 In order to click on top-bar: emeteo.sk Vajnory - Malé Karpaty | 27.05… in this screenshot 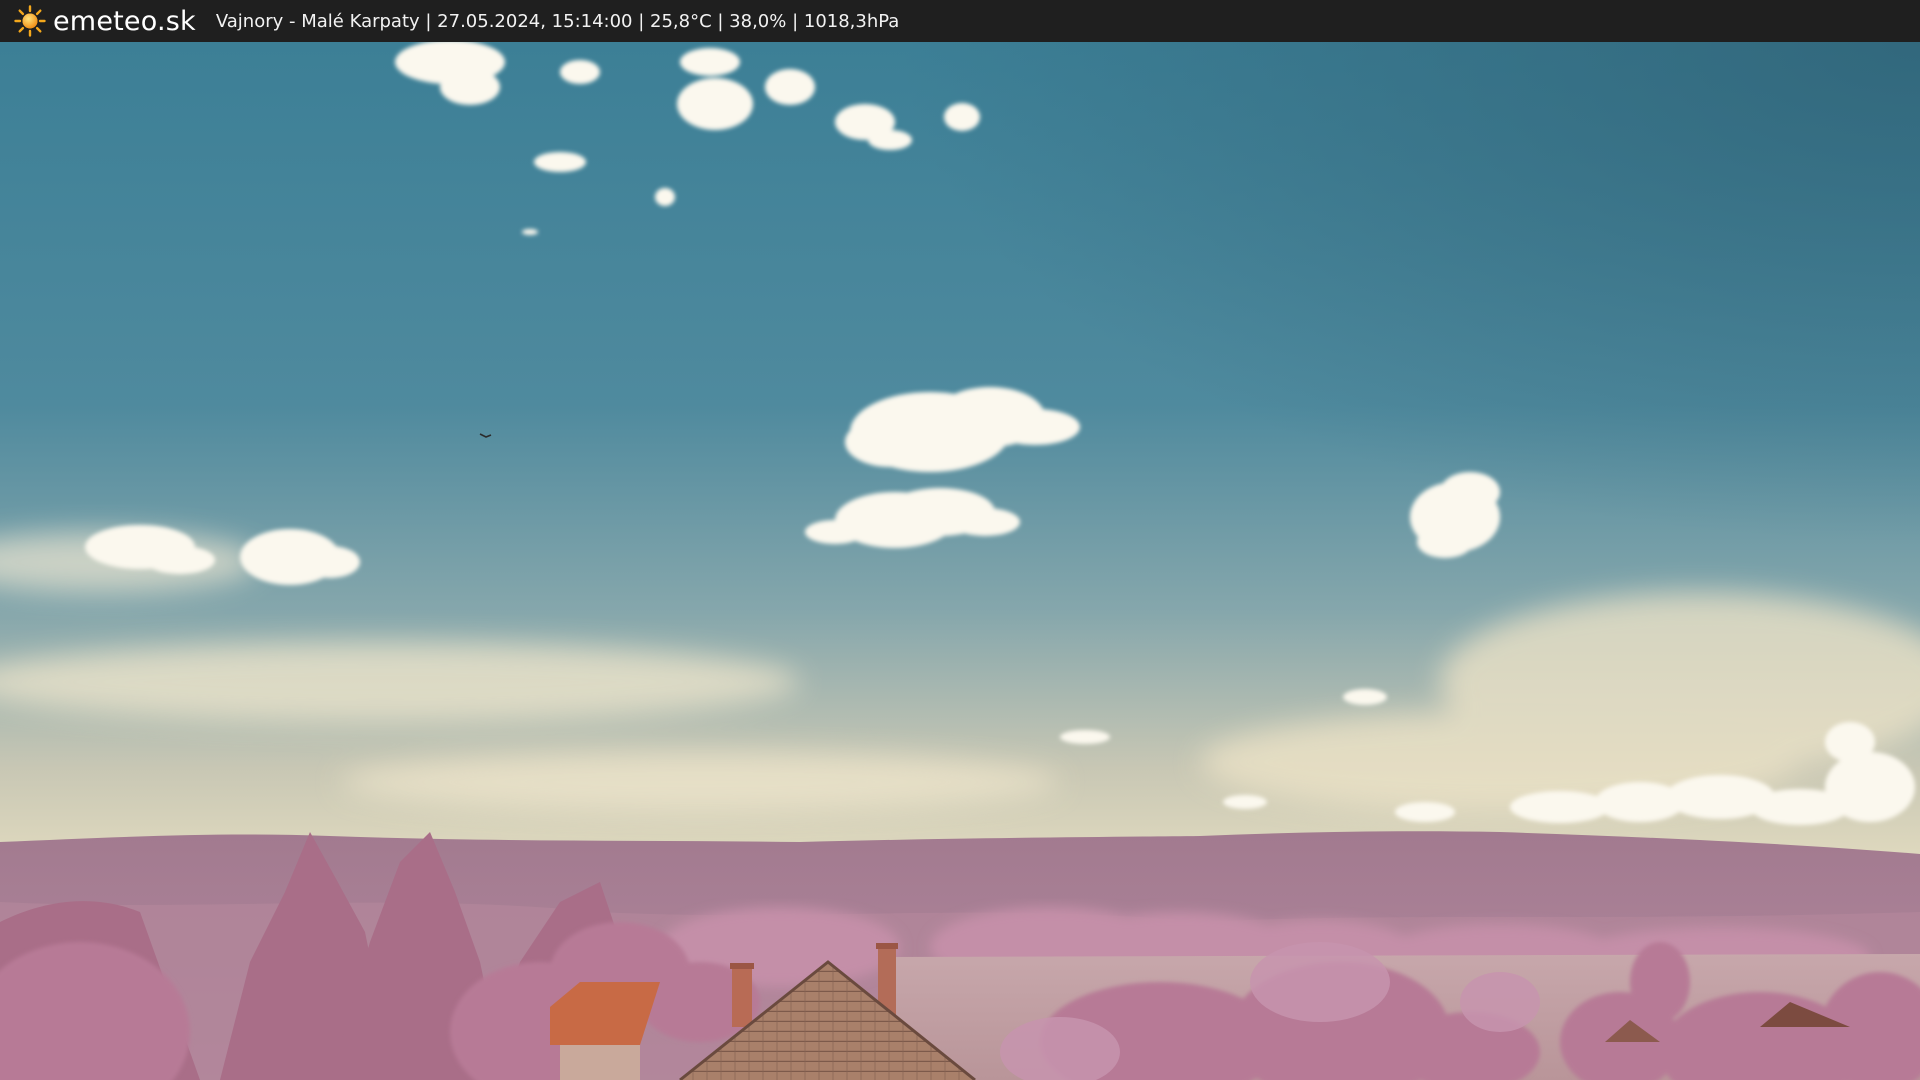, I will do `click(960, 21)`.